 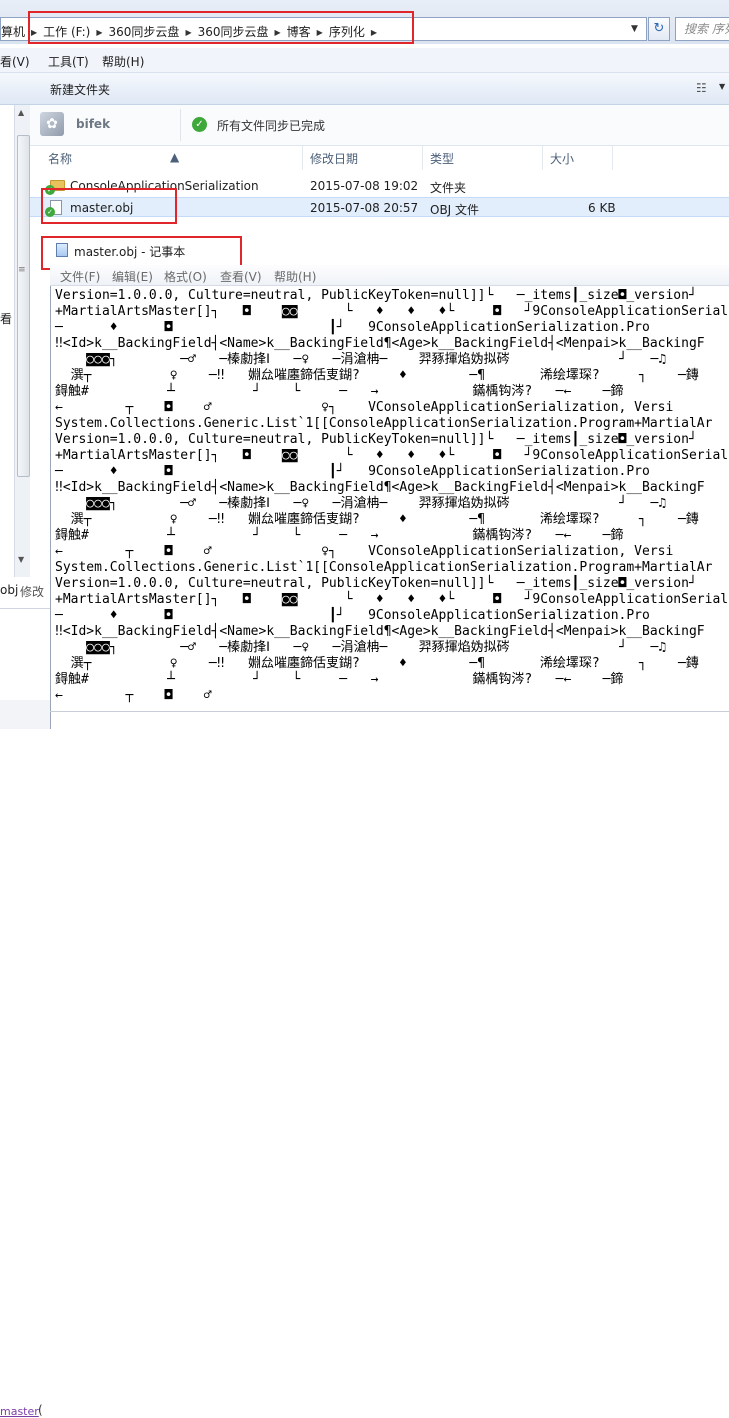 What do you see at coordinates (13, 31) in the screenshot?
I see `breadcrumb-cutoff: 算机` at bounding box center [13, 31].